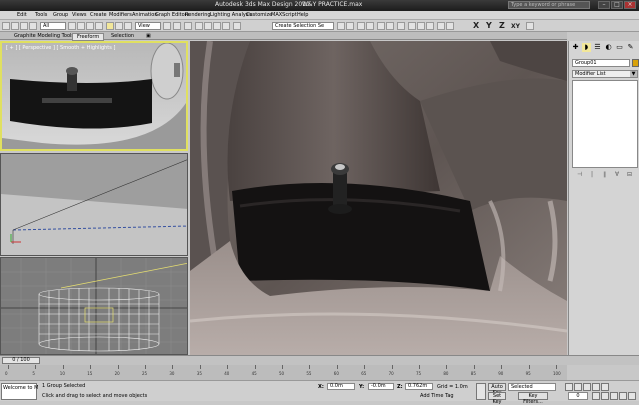 This screenshot has width=639, height=405. Describe the element at coordinates (412, 26) in the screenshot. I see `render-setup-icon` at that location.